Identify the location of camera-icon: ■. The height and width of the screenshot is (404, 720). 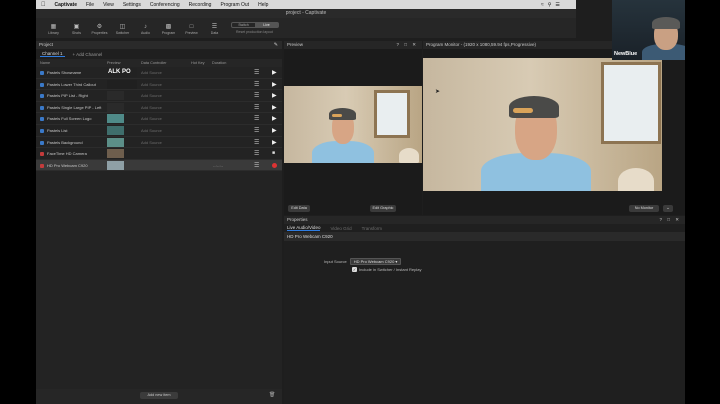
(273, 153).